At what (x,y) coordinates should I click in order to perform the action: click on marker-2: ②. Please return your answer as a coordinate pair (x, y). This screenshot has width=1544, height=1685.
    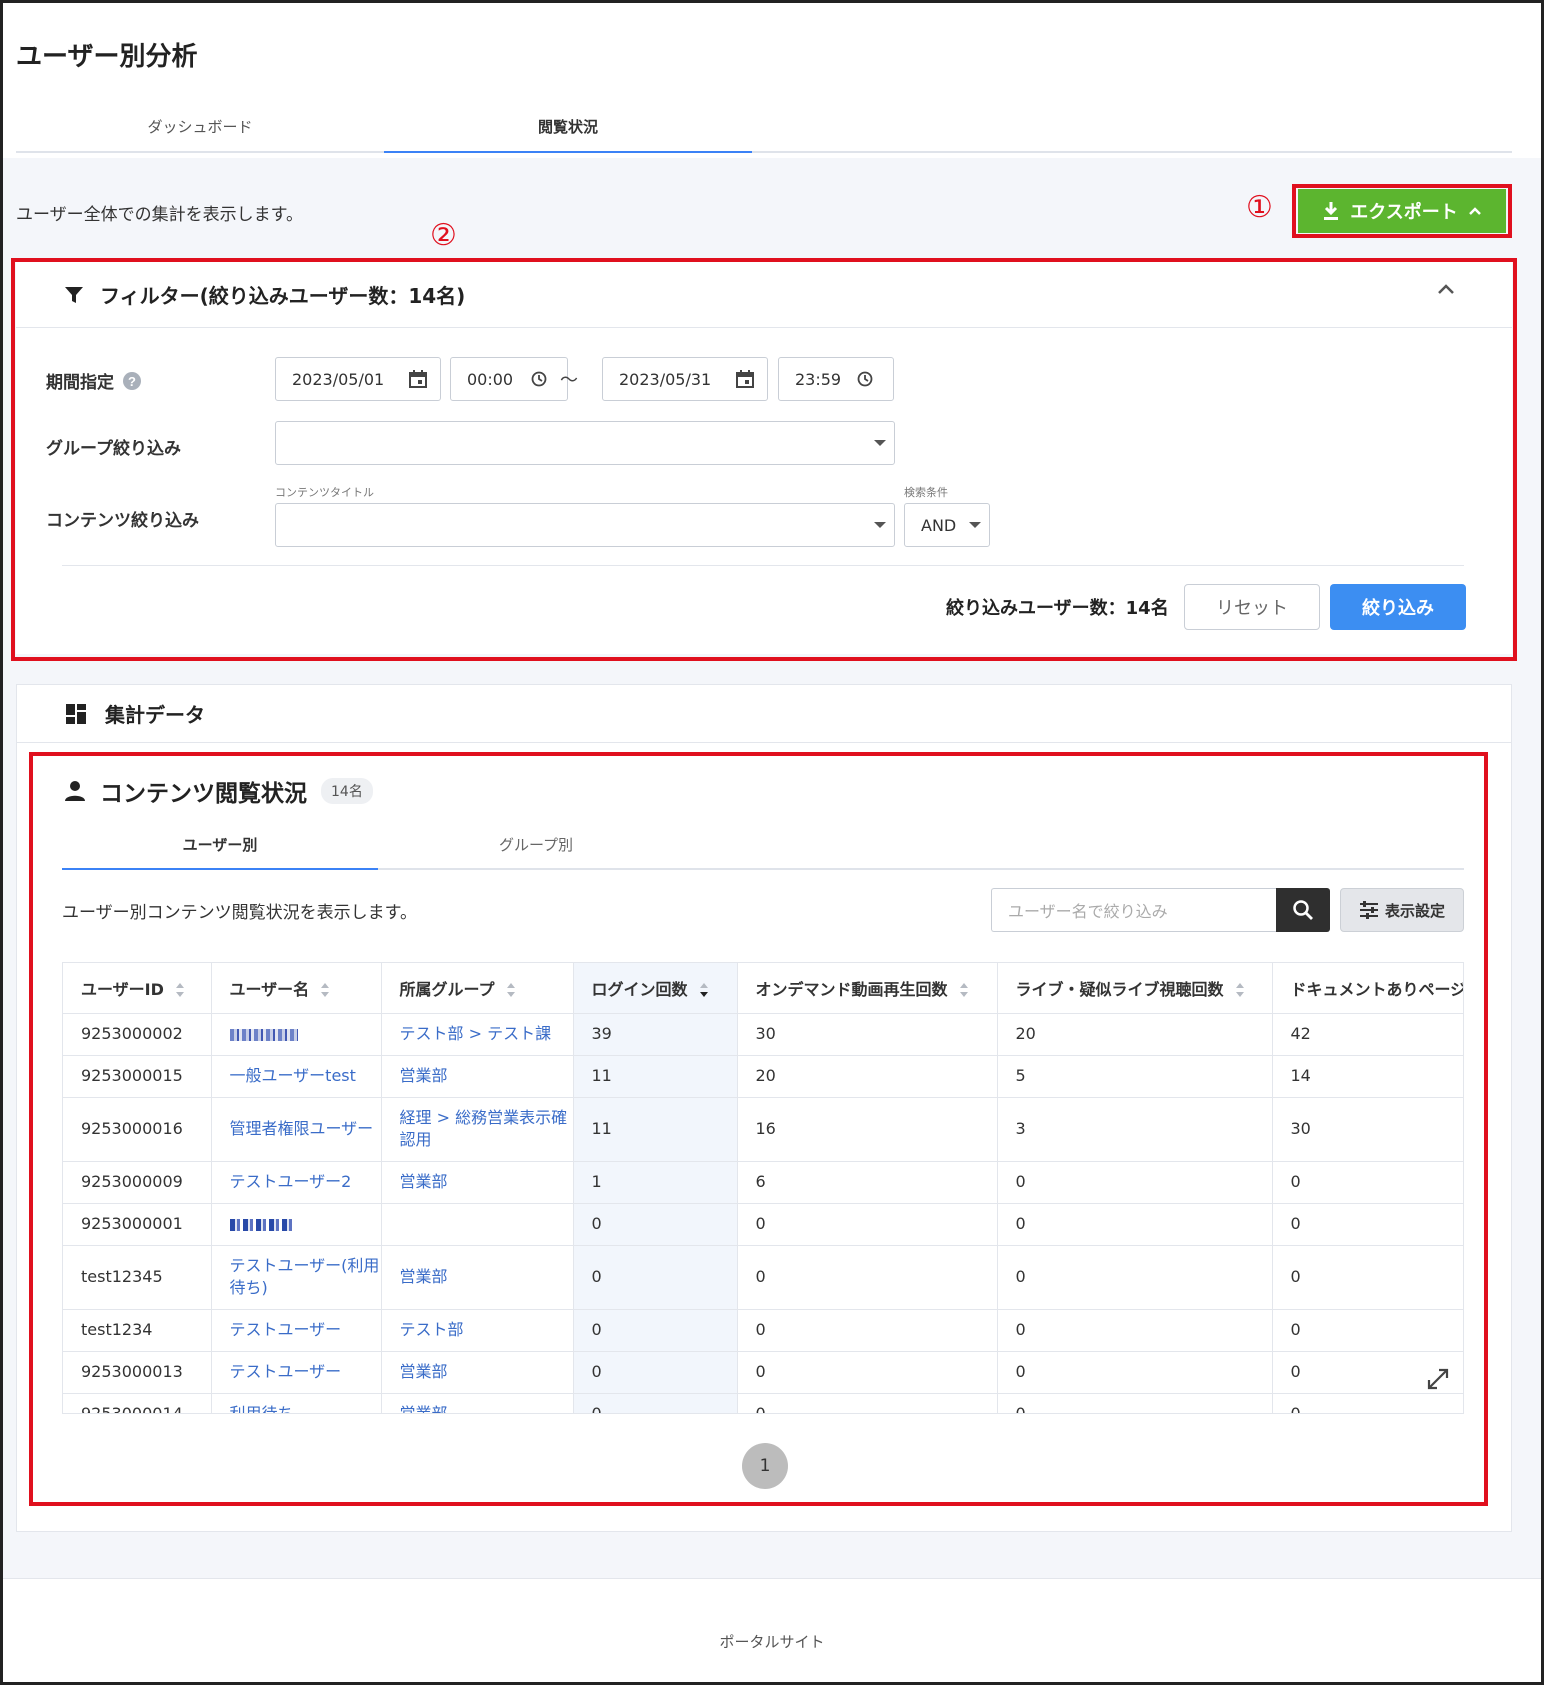
    Looking at the image, I should click on (443, 235).